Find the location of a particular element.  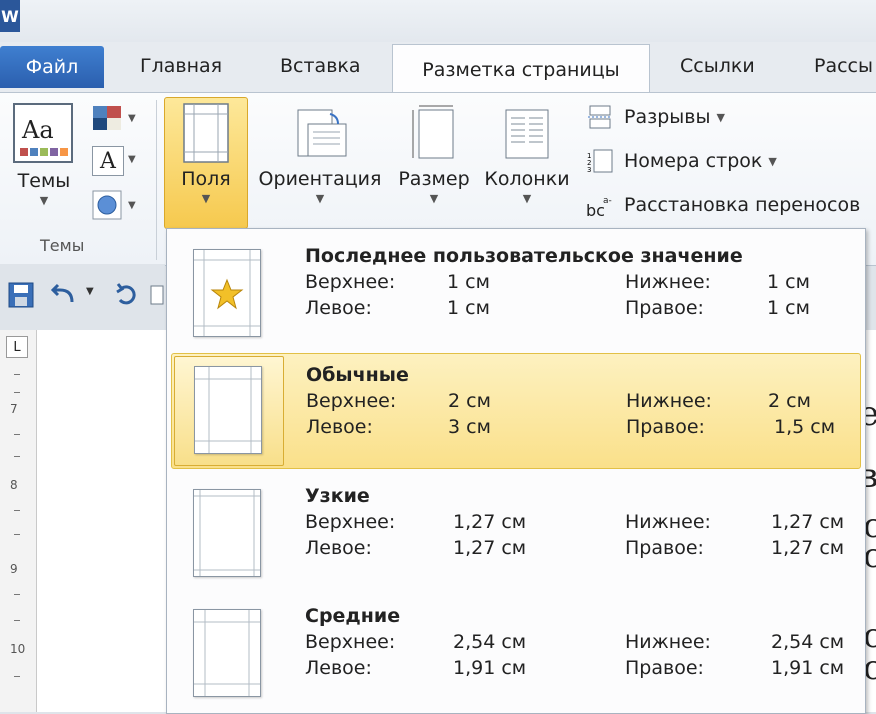

columns-icon is located at coordinates (527, 134).